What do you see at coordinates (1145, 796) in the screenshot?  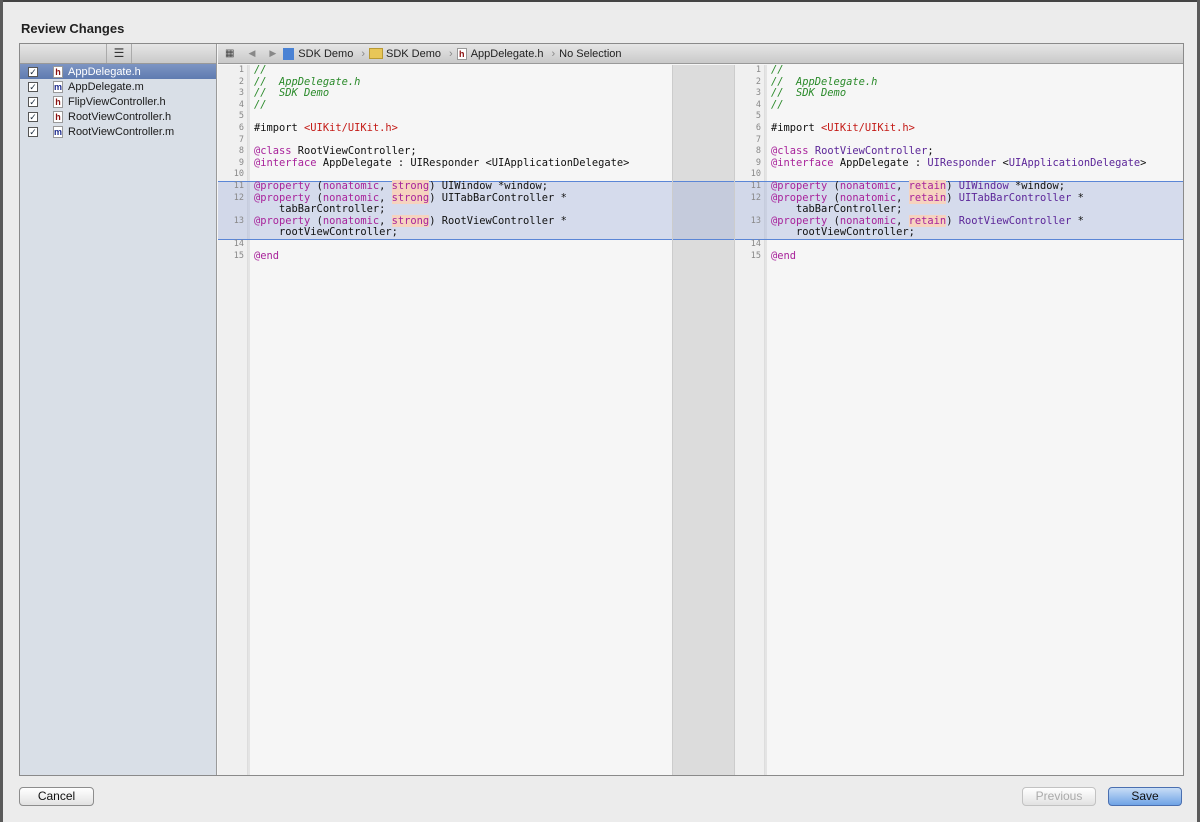 I see `save-button: Save` at bounding box center [1145, 796].